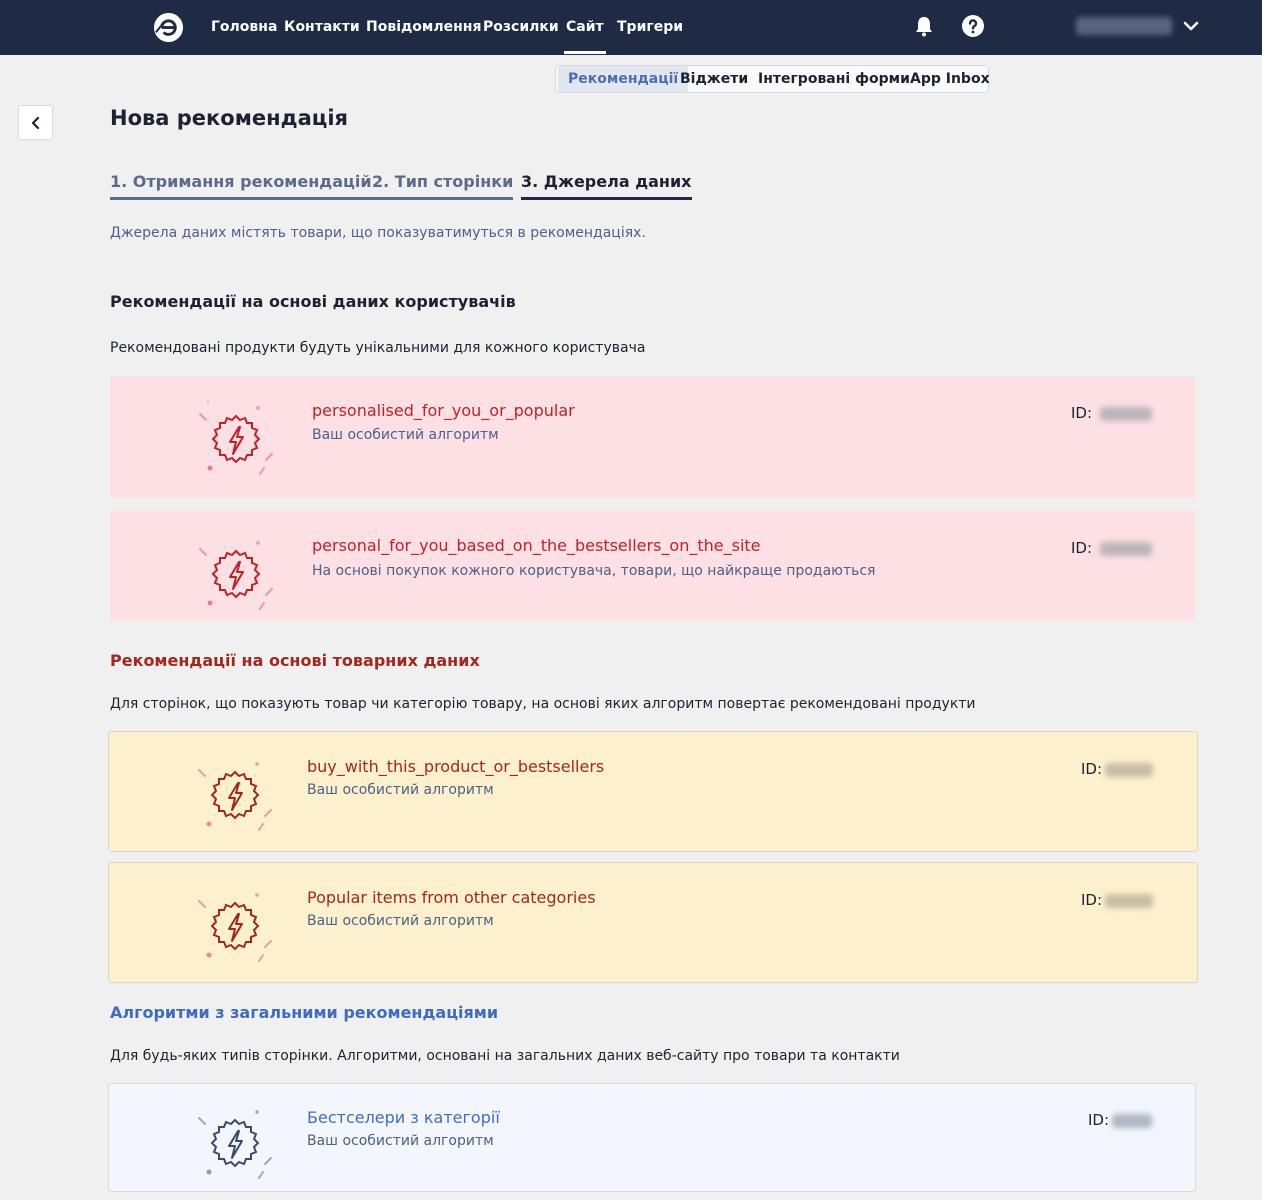  Describe the element at coordinates (950, 79) in the screenshot. I see `subtab-app-inbox: App Inbox` at that location.